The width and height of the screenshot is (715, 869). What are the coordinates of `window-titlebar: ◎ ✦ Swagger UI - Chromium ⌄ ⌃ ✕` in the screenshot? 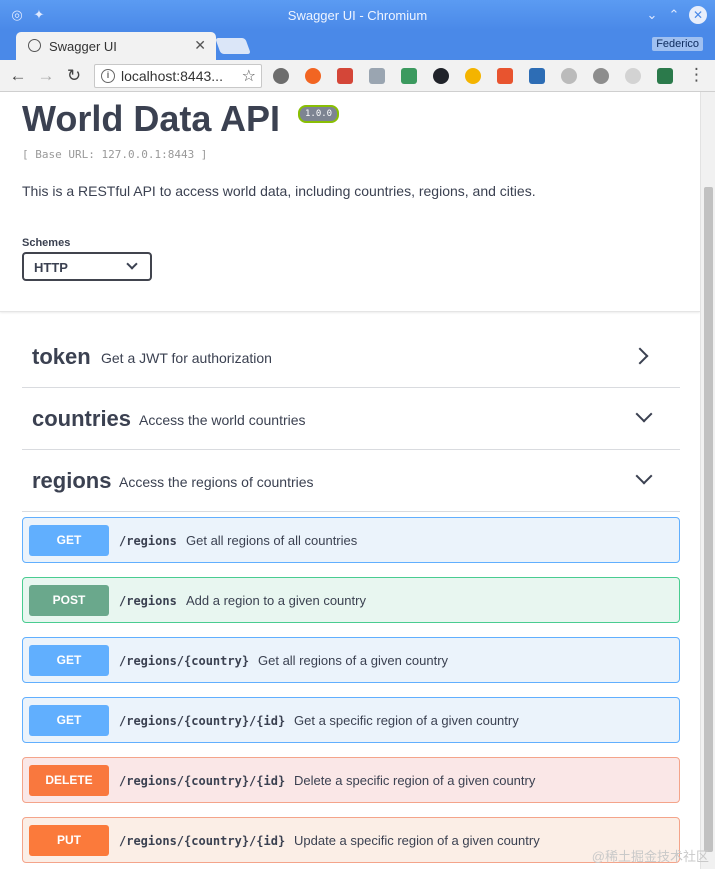 It's located at (357, 15).